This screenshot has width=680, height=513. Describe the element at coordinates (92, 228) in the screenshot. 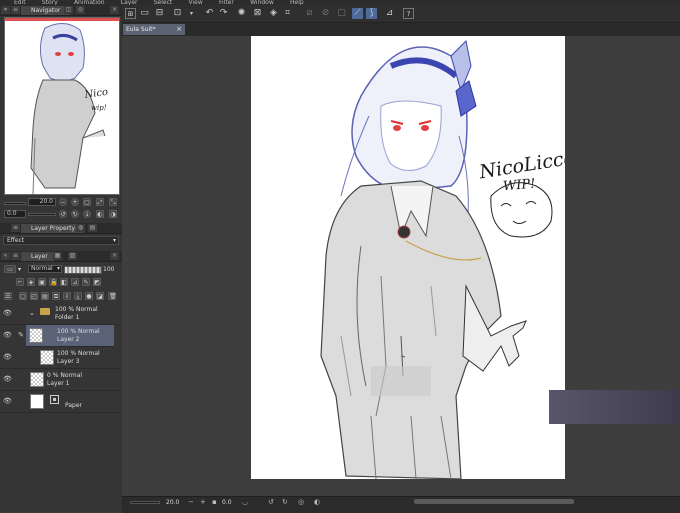

I see `tab-auto-action-icon: ▤` at that location.